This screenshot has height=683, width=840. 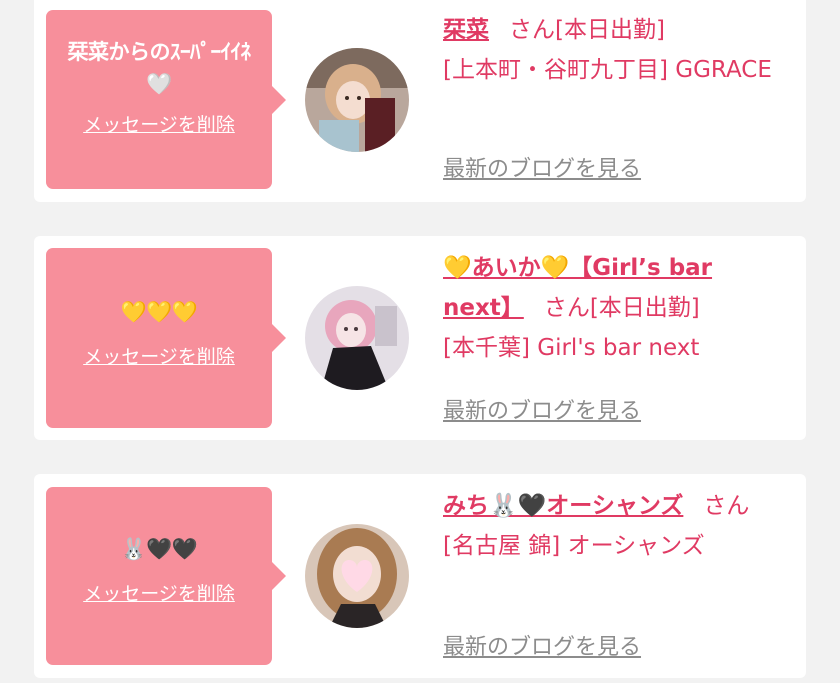 I want to click on girl-photo-heart-mask-icon, so click(x=357, y=576).